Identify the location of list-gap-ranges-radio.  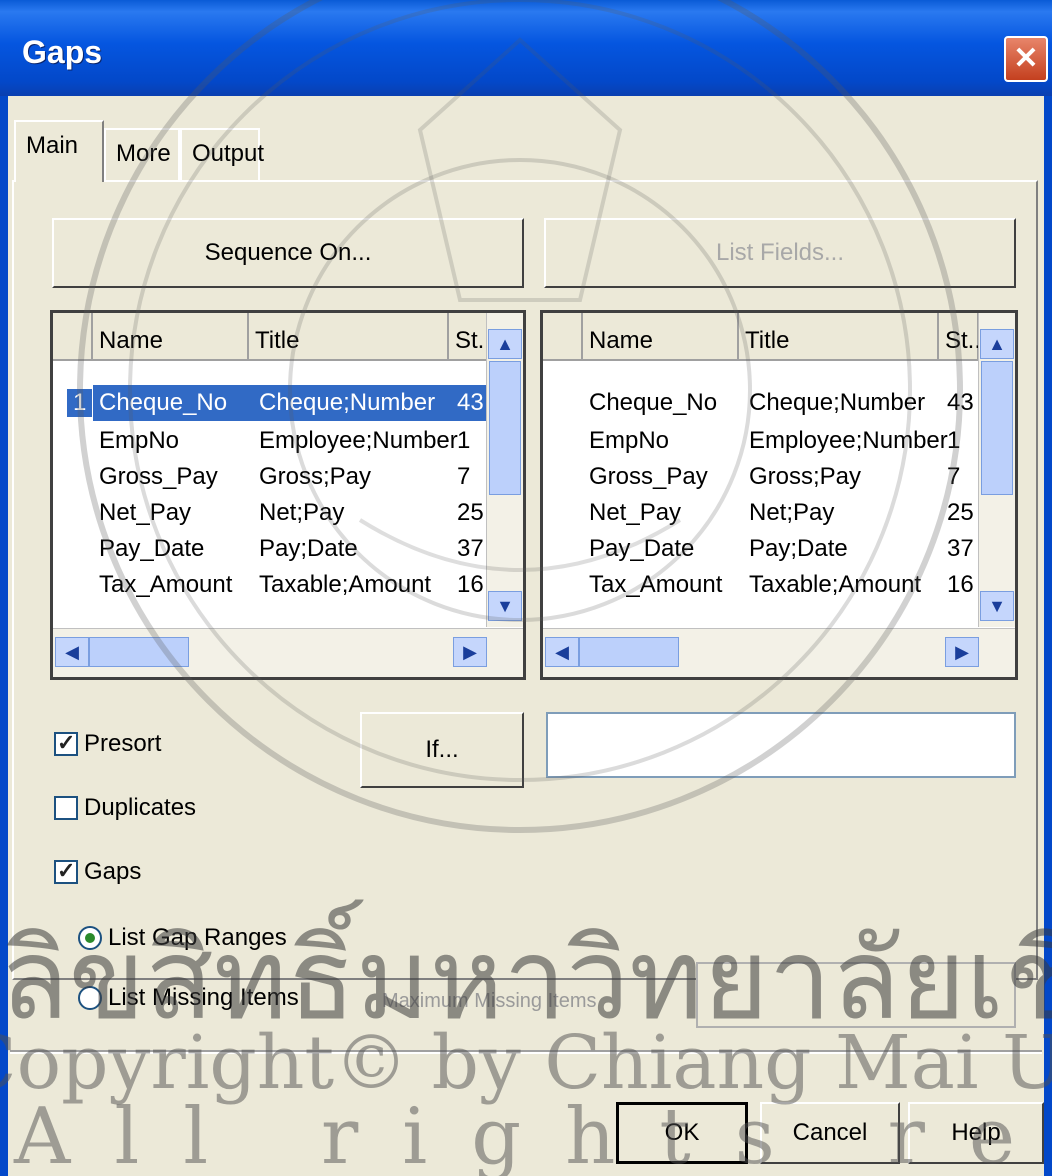
(90, 938).